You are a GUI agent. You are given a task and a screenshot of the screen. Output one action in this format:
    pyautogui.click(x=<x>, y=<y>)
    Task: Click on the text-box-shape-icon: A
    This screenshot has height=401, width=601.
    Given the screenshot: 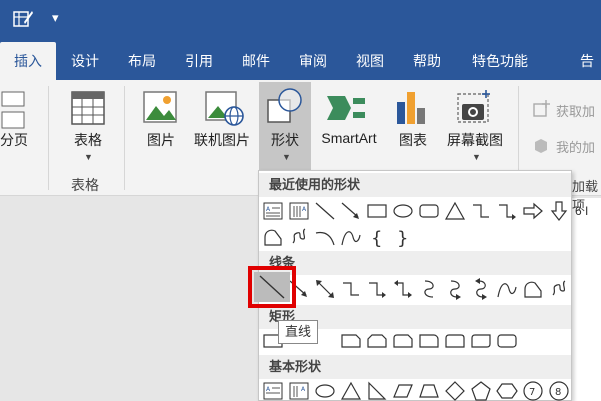 What is the action you would take?
    pyautogui.click(x=273, y=211)
    